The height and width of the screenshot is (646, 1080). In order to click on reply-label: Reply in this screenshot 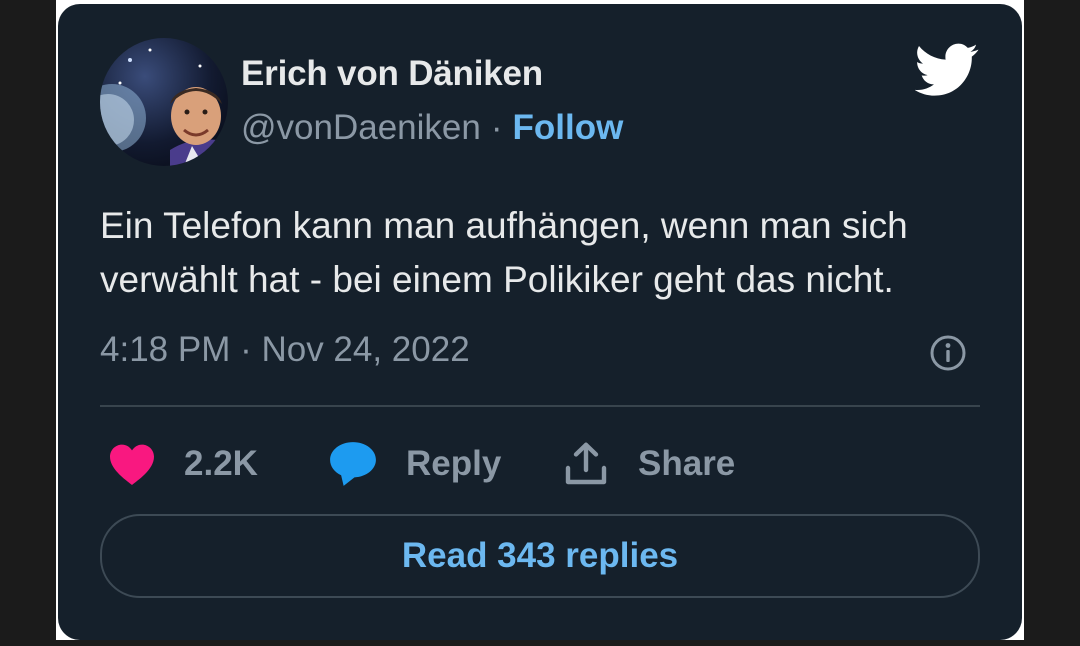, I will do `click(454, 463)`.